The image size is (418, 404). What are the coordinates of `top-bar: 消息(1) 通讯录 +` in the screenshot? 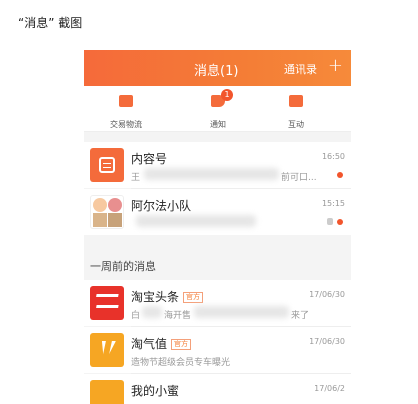 It's located at (217, 68).